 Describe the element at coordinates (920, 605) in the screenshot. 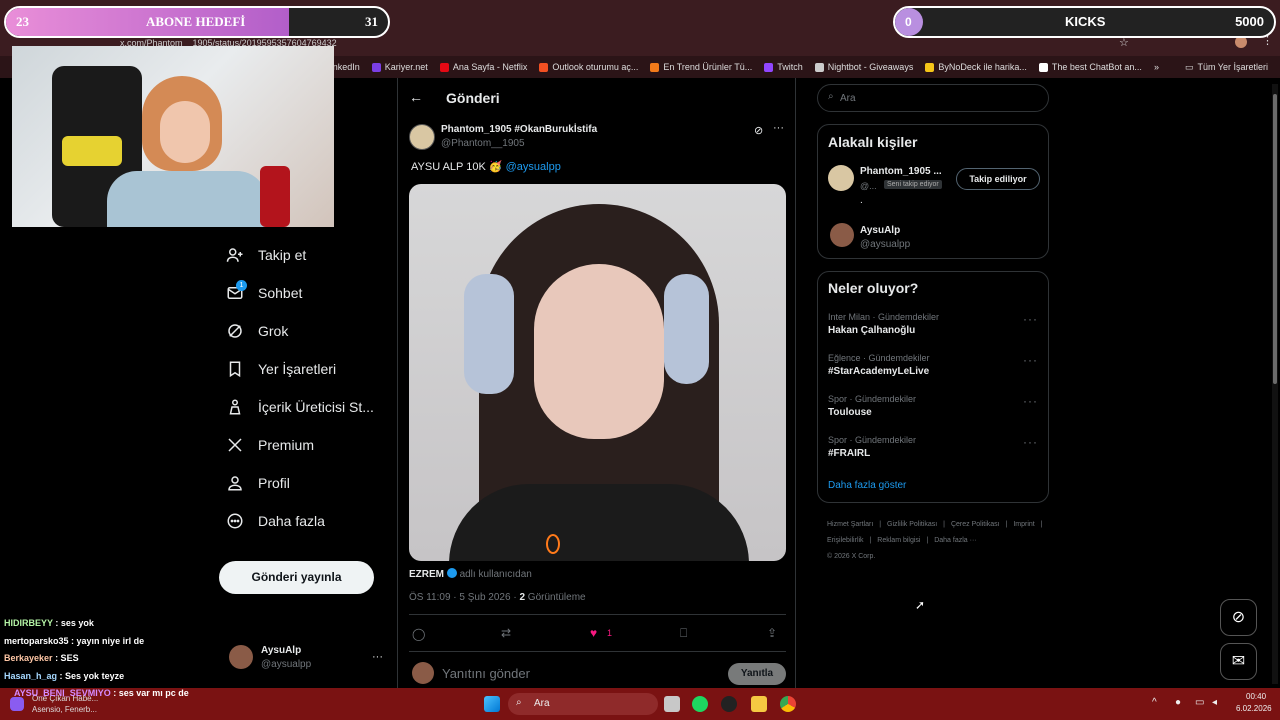

I see `mouse-cursor: ➚` at that location.